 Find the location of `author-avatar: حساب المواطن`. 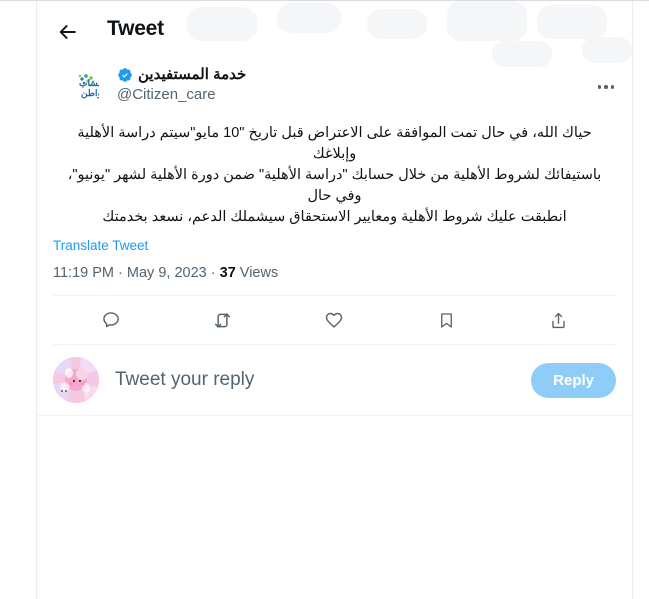

author-avatar: حساب المواطن is located at coordinates (82, 87).